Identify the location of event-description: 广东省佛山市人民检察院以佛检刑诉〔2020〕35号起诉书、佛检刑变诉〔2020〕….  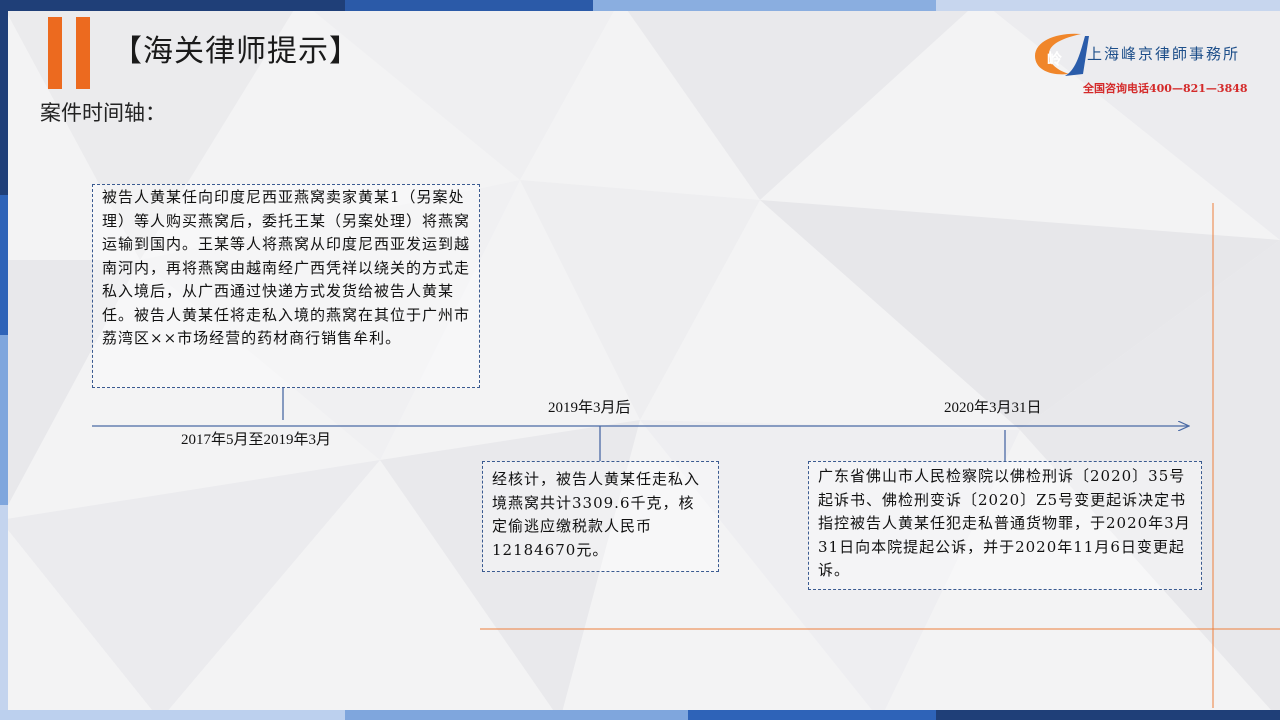
(1005, 525).